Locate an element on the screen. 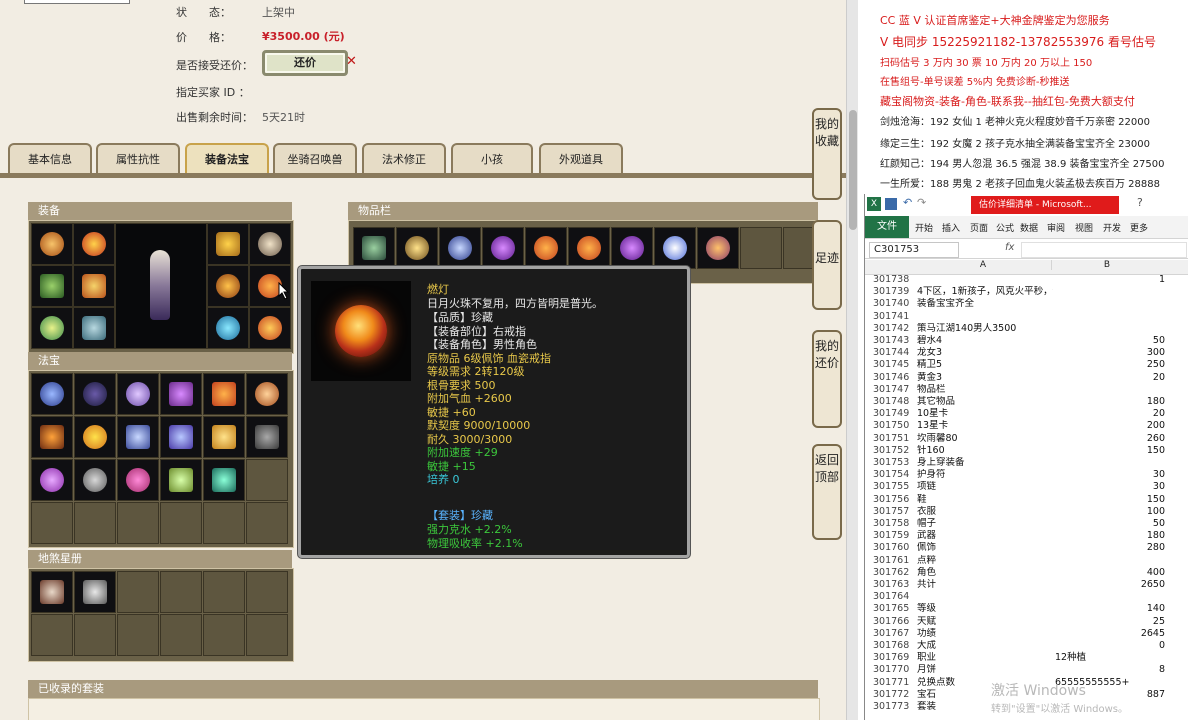 The image size is (1188, 720). cell-a: 佩饰 is located at coordinates (985, 548).